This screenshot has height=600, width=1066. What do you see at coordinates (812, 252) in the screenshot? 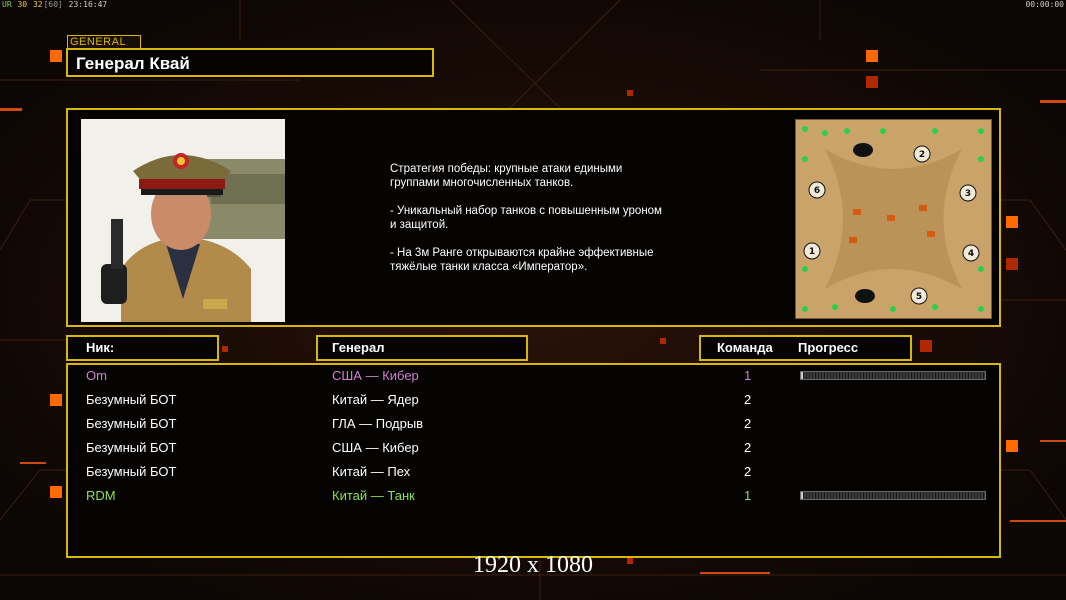
I see `start-position-1: 1` at bounding box center [812, 252].